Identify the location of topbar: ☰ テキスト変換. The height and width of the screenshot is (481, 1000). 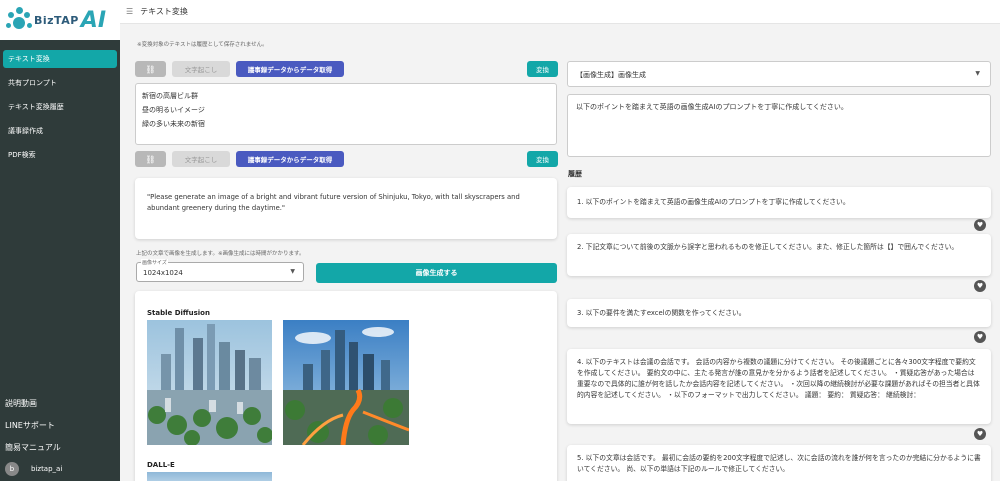
(560, 12).